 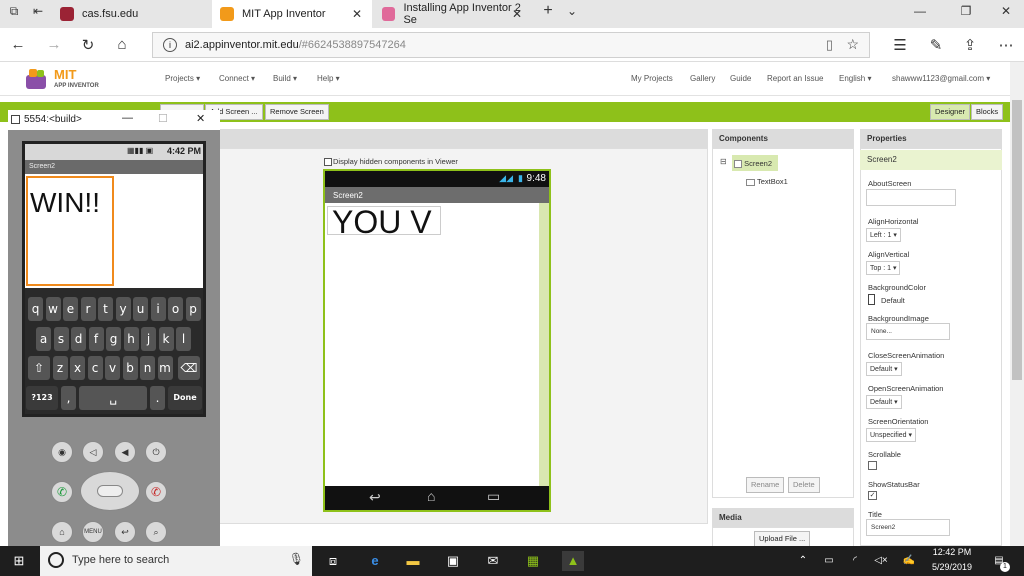 I want to click on home-icon: ⌂, so click(x=122, y=44).